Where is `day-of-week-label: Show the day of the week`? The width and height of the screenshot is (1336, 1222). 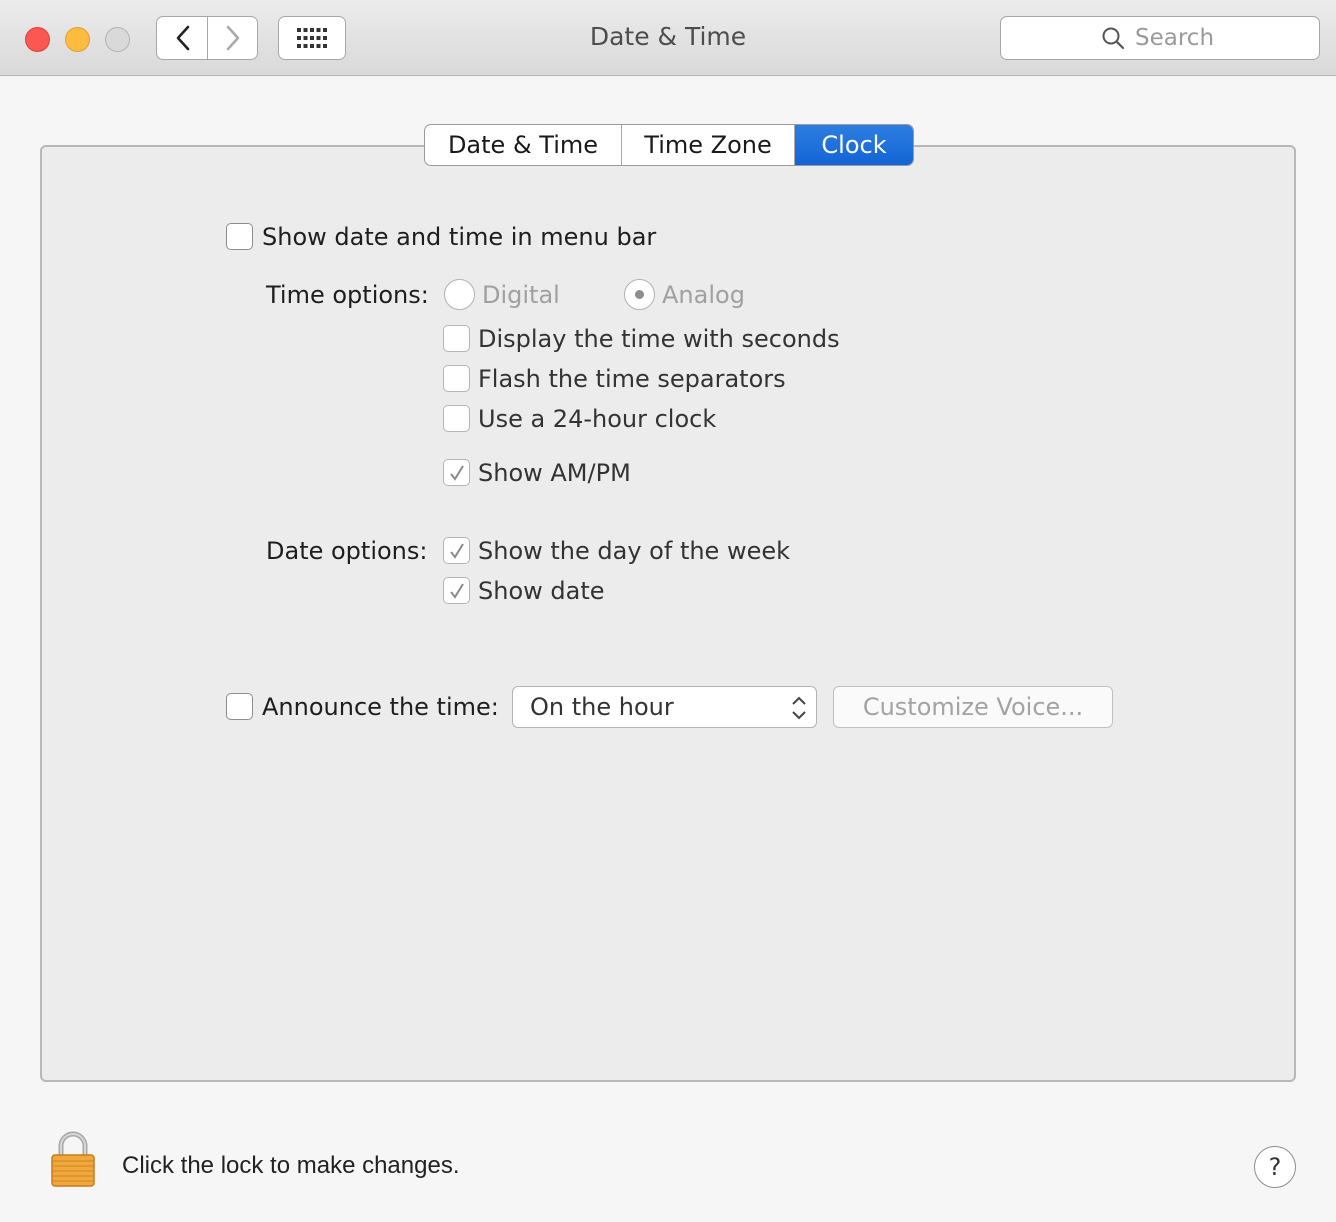
day-of-week-label: Show the day of the week is located at coordinates (634, 551).